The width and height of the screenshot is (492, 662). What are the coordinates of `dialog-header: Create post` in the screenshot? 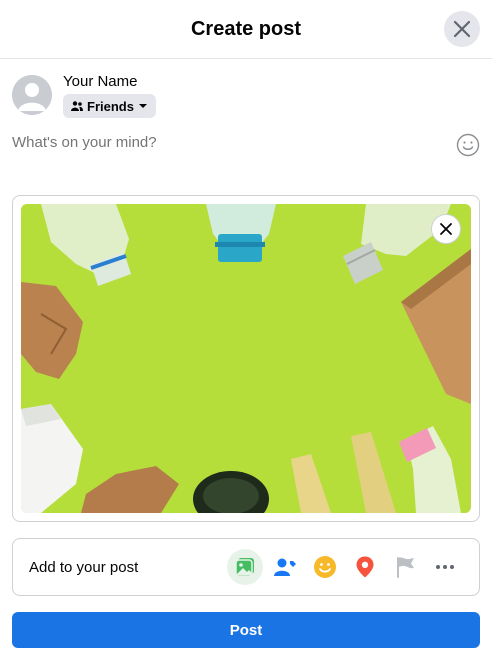 It's located at (246, 29).